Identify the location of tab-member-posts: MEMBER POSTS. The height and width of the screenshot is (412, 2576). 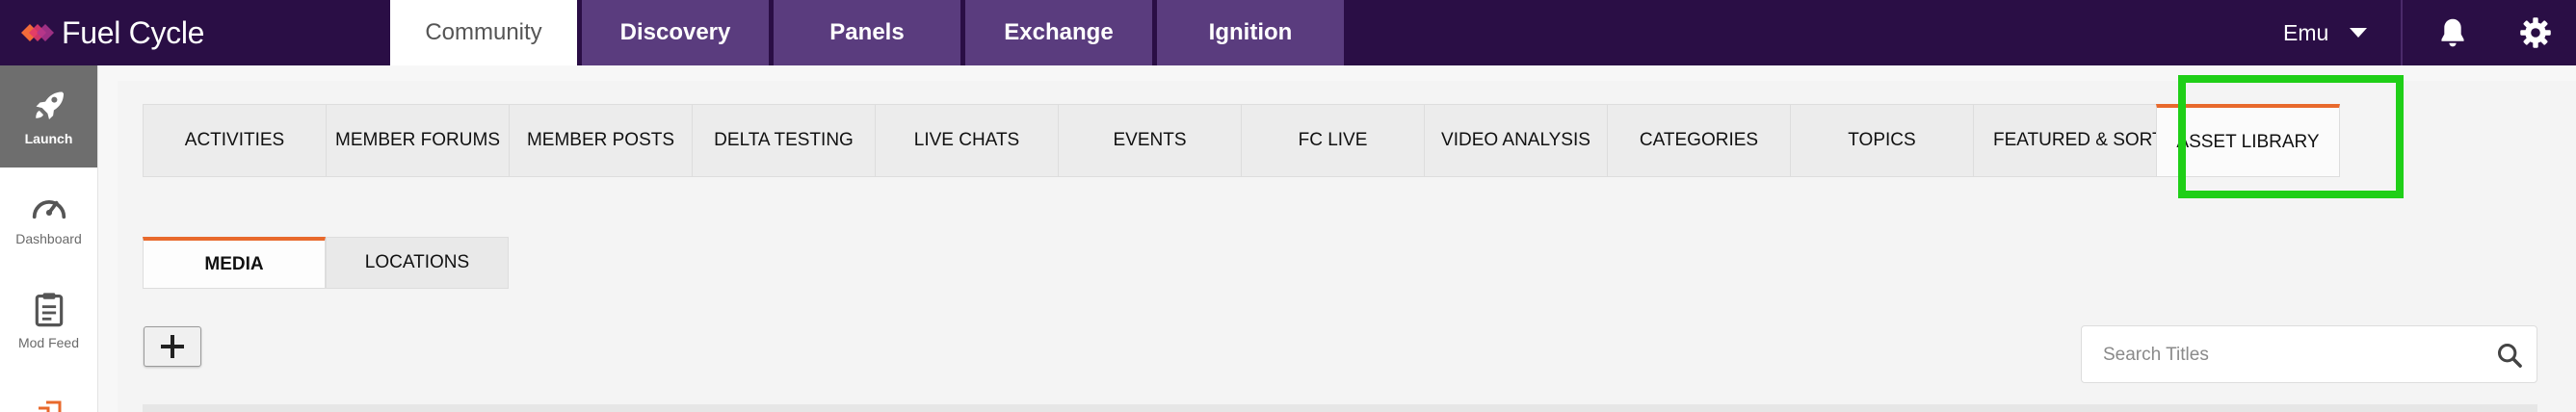
(601, 140).